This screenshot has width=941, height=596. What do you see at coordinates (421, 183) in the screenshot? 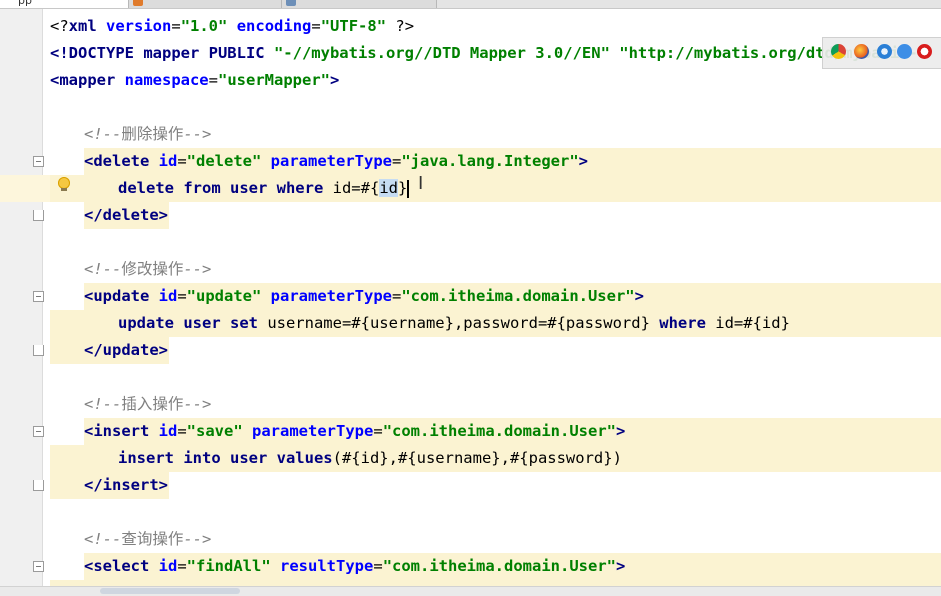
I see `text-cursor-icon: I` at bounding box center [421, 183].